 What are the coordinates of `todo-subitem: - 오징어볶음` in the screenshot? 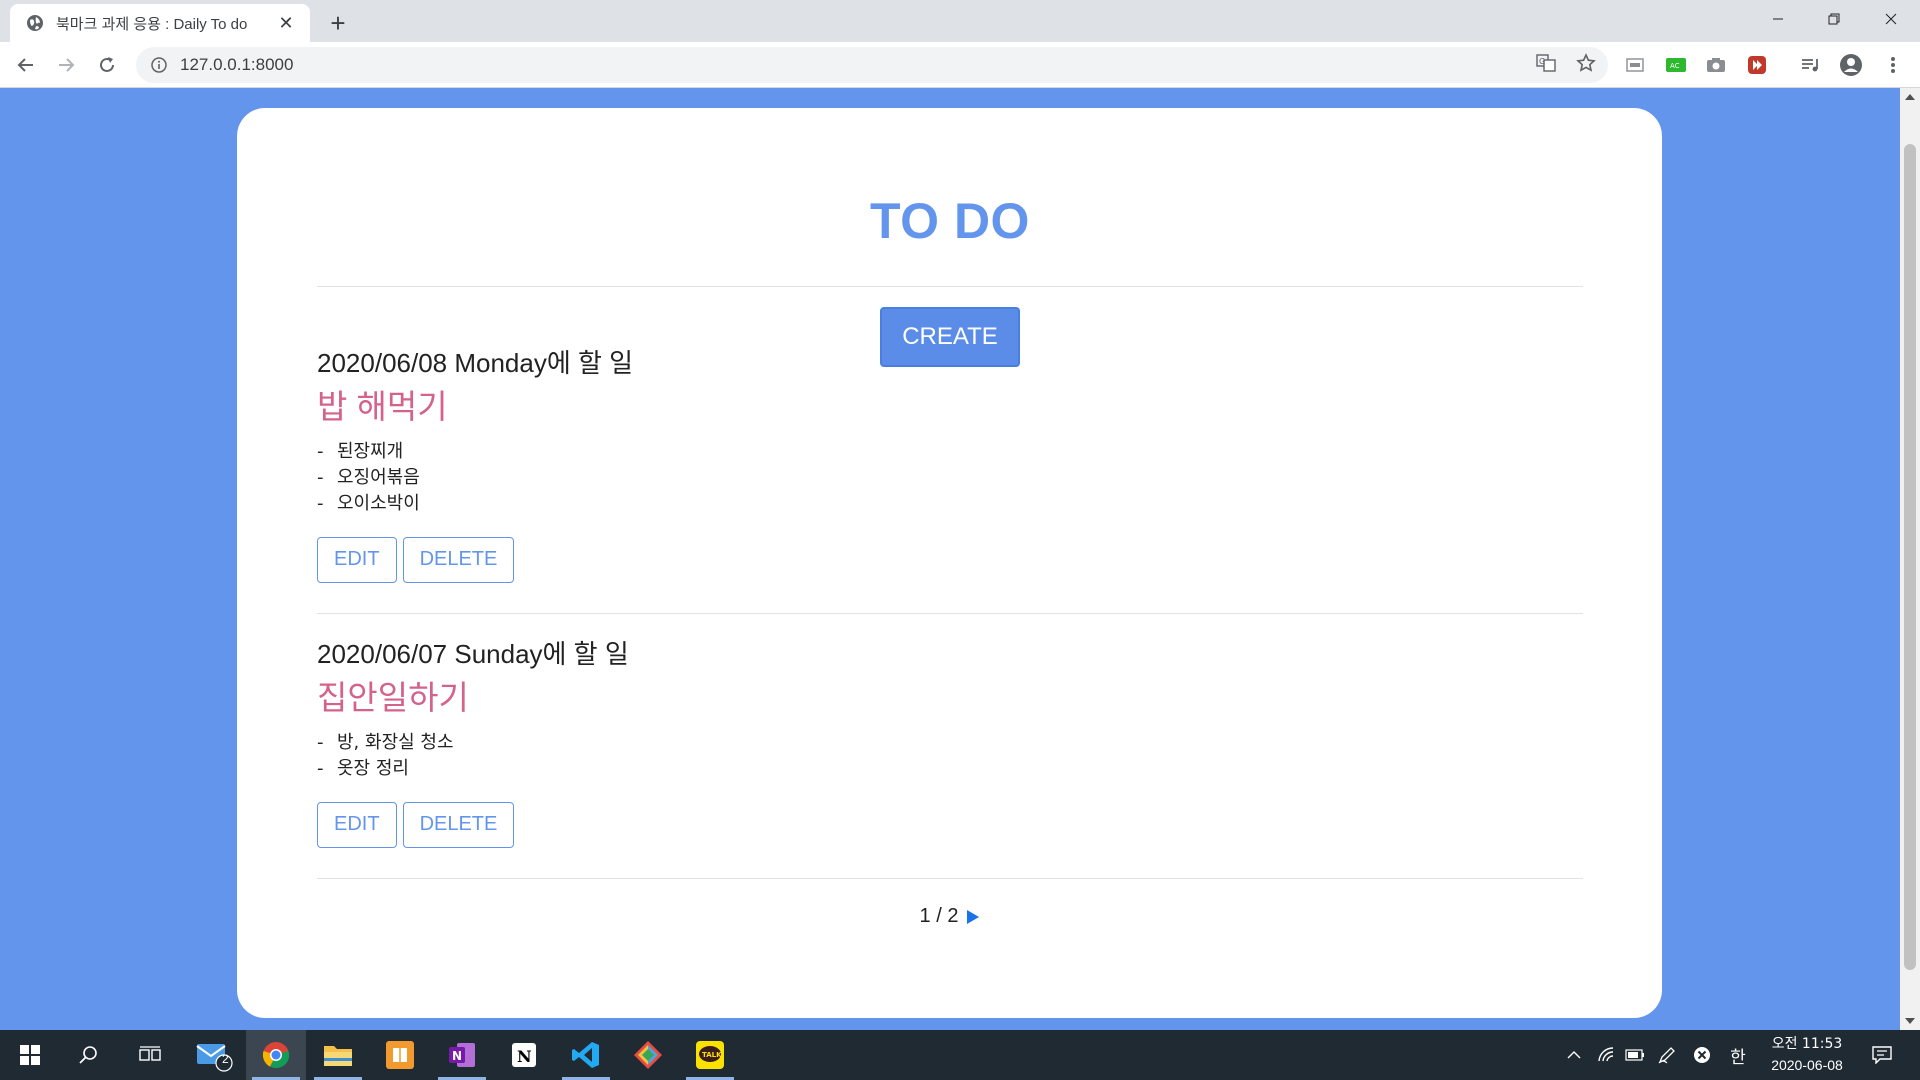 It's located at (368, 477).